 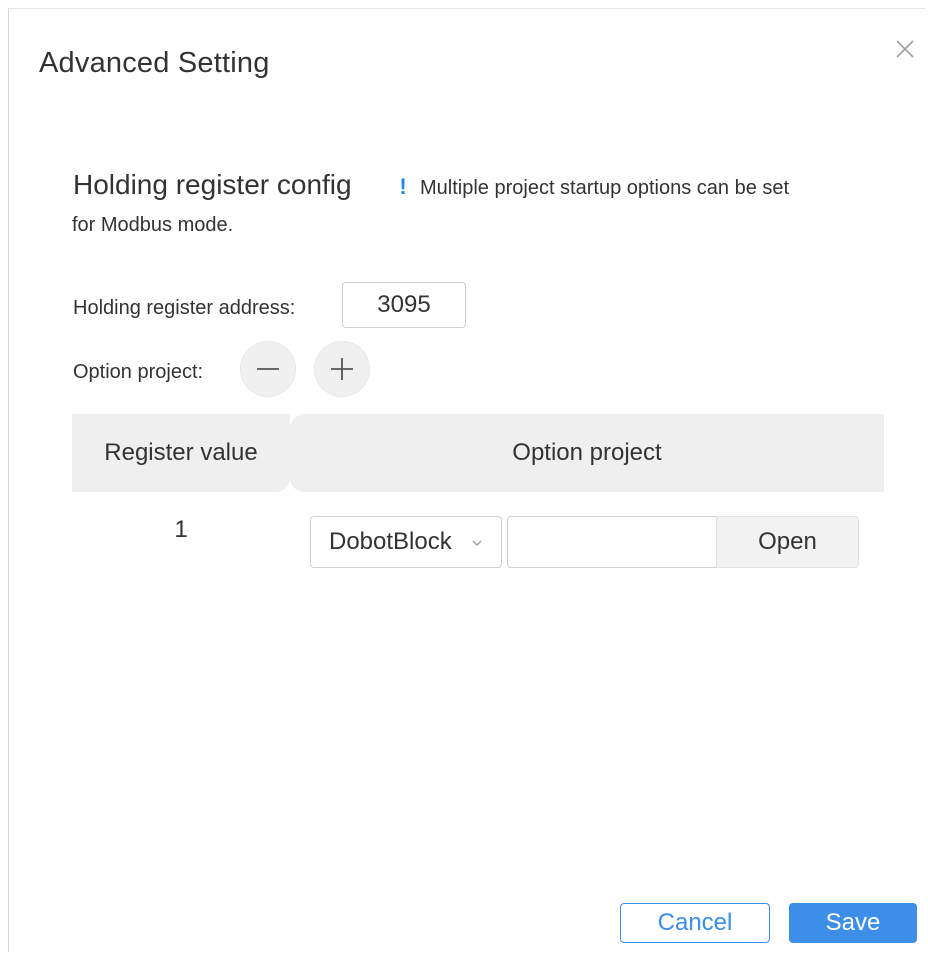 I want to click on holding-register-address-label: Holding register address:, so click(x=184, y=308).